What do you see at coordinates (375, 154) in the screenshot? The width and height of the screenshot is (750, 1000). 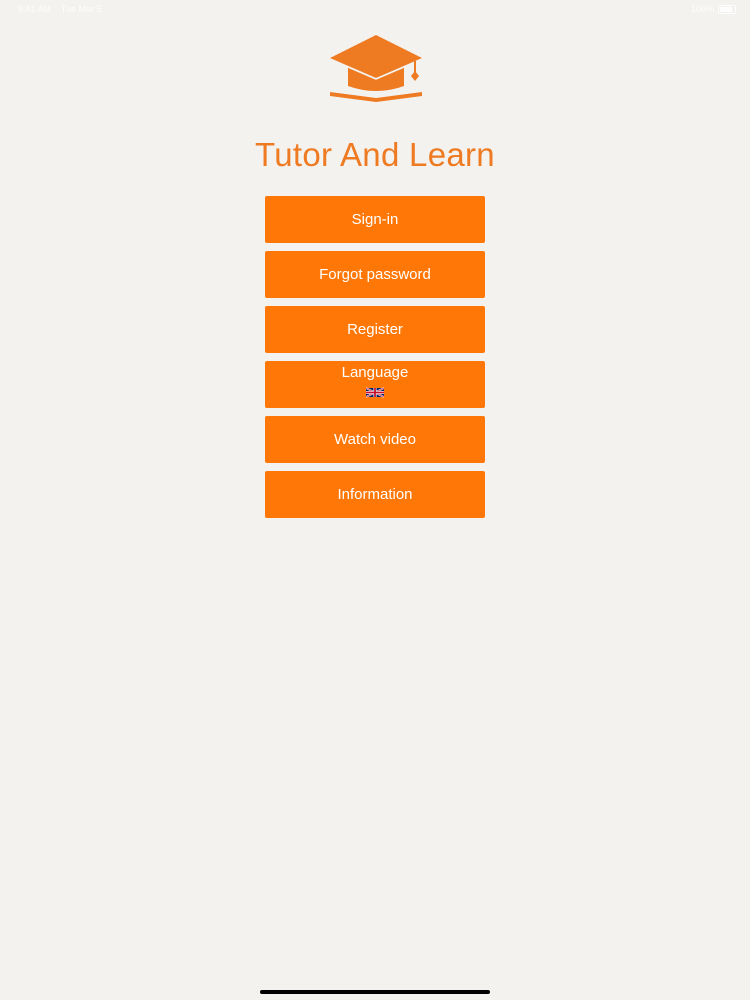 I see `app-title: Tutor And Learn` at bounding box center [375, 154].